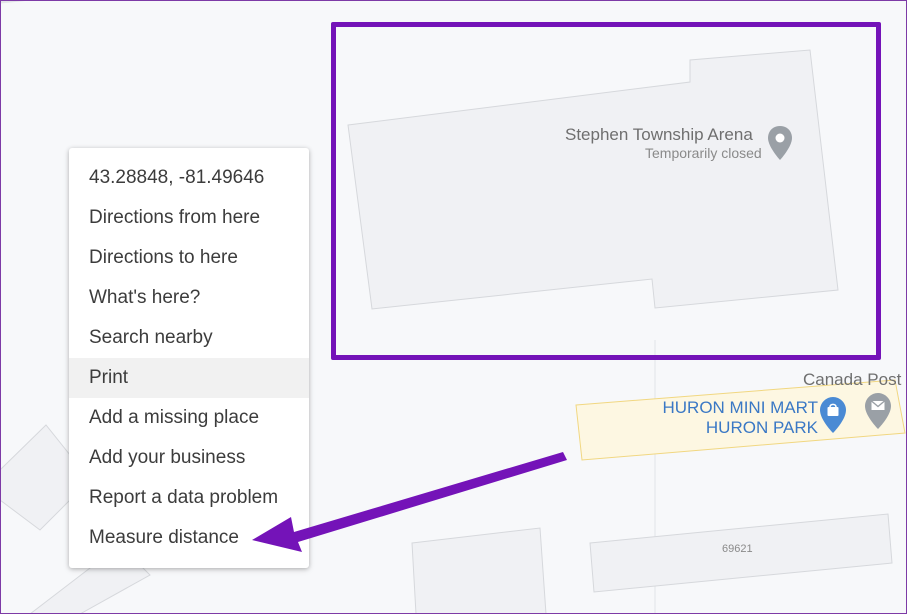 The width and height of the screenshot is (907, 614). Describe the element at coordinates (833, 415) in the screenshot. I see `shopping-bag-pin-icon` at that location.